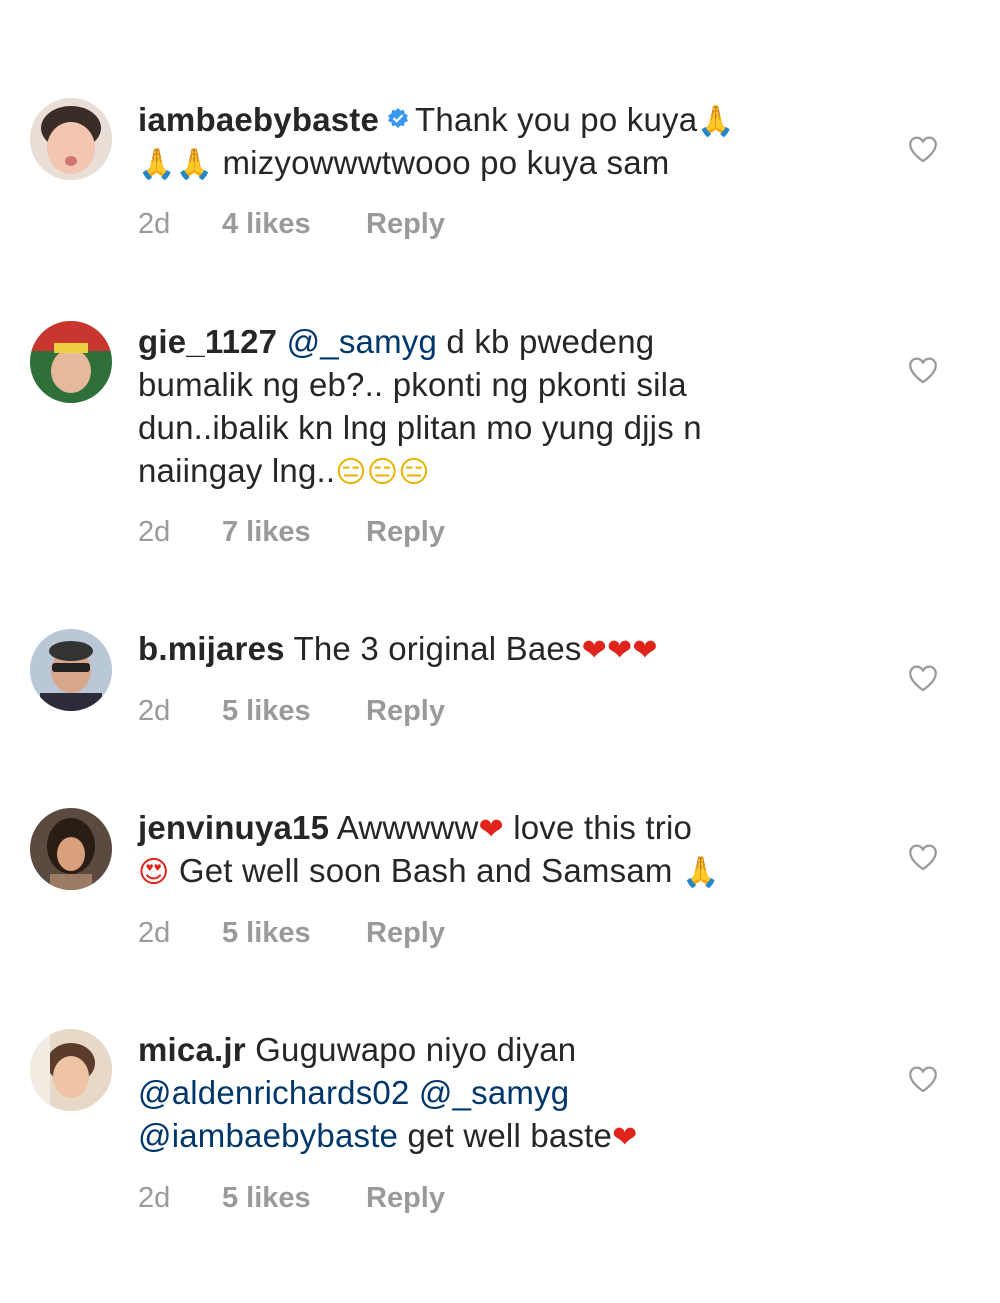 This screenshot has height=1303, width=1000. What do you see at coordinates (268, 1135) in the screenshot?
I see `mention-link: @iambaebybaste` at bounding box center [268, 1135].